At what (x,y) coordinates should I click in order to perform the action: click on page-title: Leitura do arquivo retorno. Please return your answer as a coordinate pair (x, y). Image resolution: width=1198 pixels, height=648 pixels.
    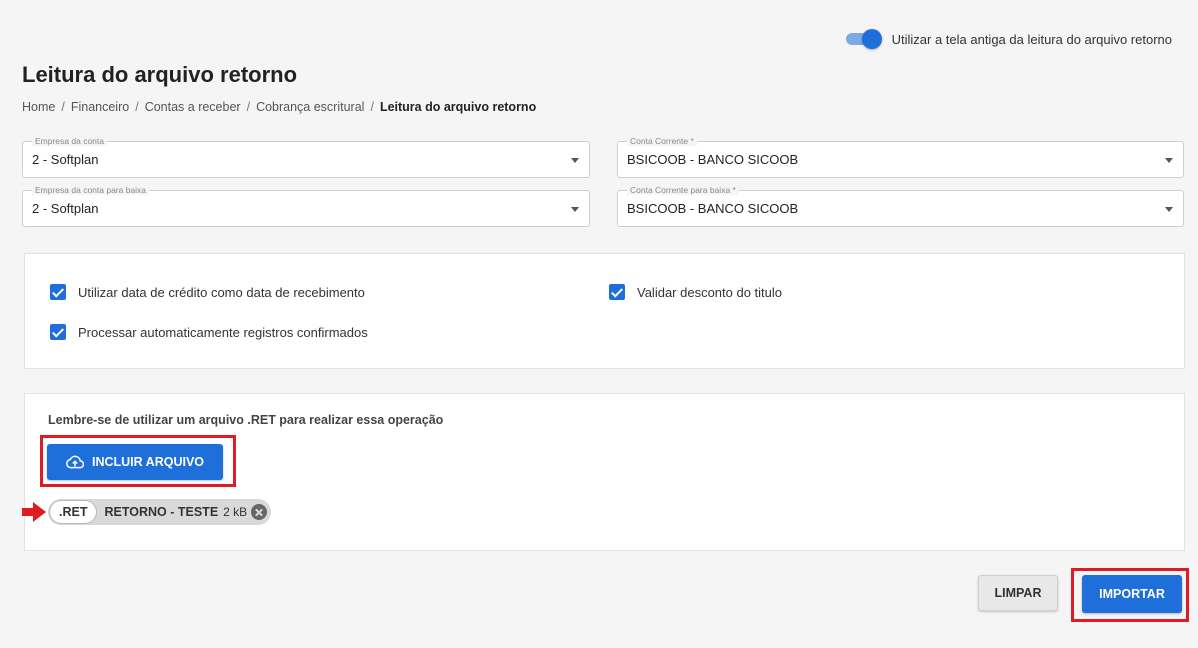
    Looking at the image, I should click on (160, 74).